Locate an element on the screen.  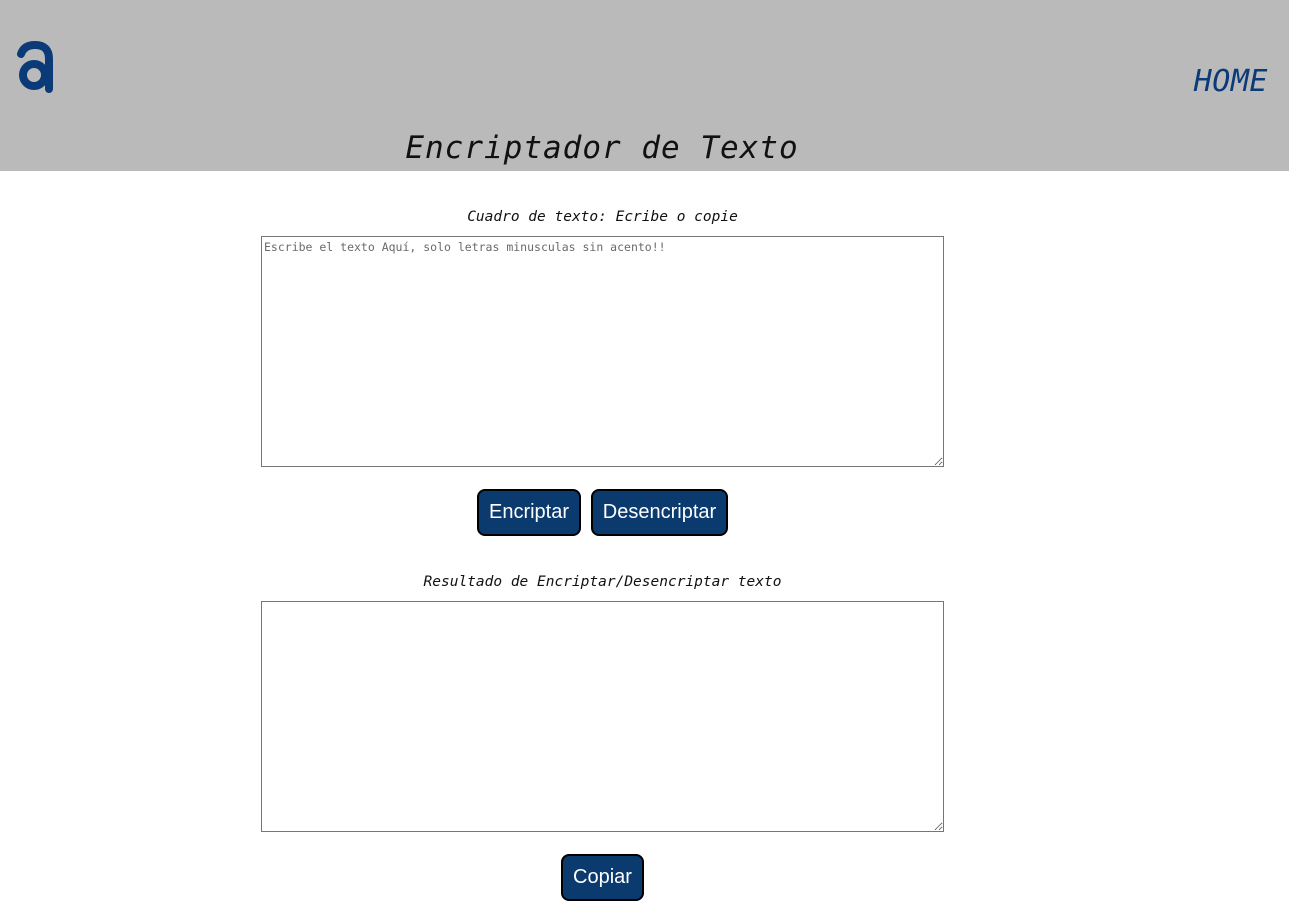
input-label: Cuadro de texto: Ecribe o copie is located at coordinates (602, 217).